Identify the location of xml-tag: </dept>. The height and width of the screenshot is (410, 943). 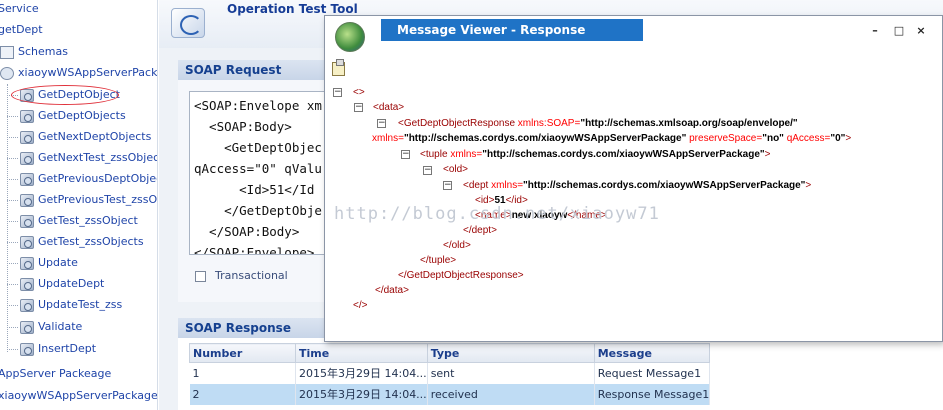
(480, 230).